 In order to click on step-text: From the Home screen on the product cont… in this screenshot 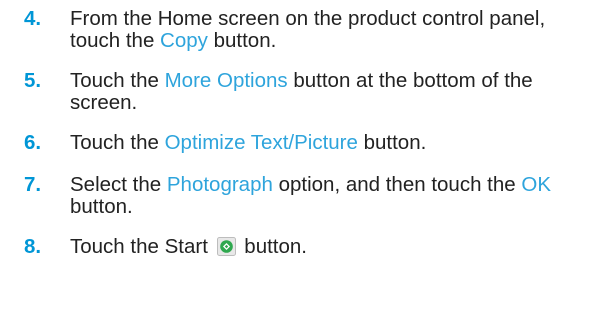, I will do `click(308, 29)`.